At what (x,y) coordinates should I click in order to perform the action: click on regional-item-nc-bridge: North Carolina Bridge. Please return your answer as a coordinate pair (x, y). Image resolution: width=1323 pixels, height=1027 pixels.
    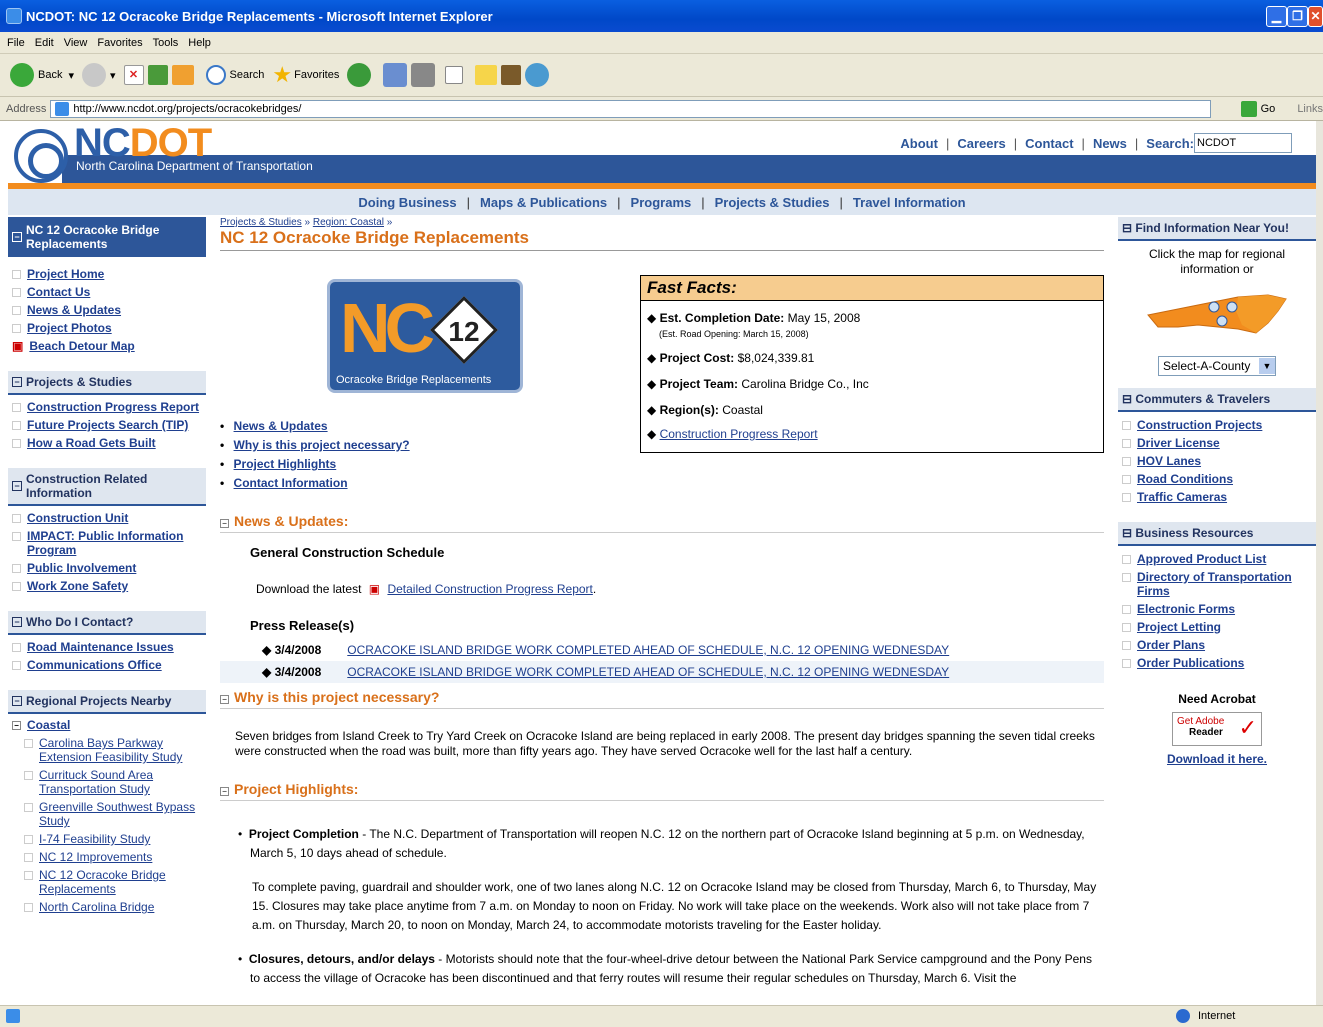
    Looking at the image, I should click on (109, 907).